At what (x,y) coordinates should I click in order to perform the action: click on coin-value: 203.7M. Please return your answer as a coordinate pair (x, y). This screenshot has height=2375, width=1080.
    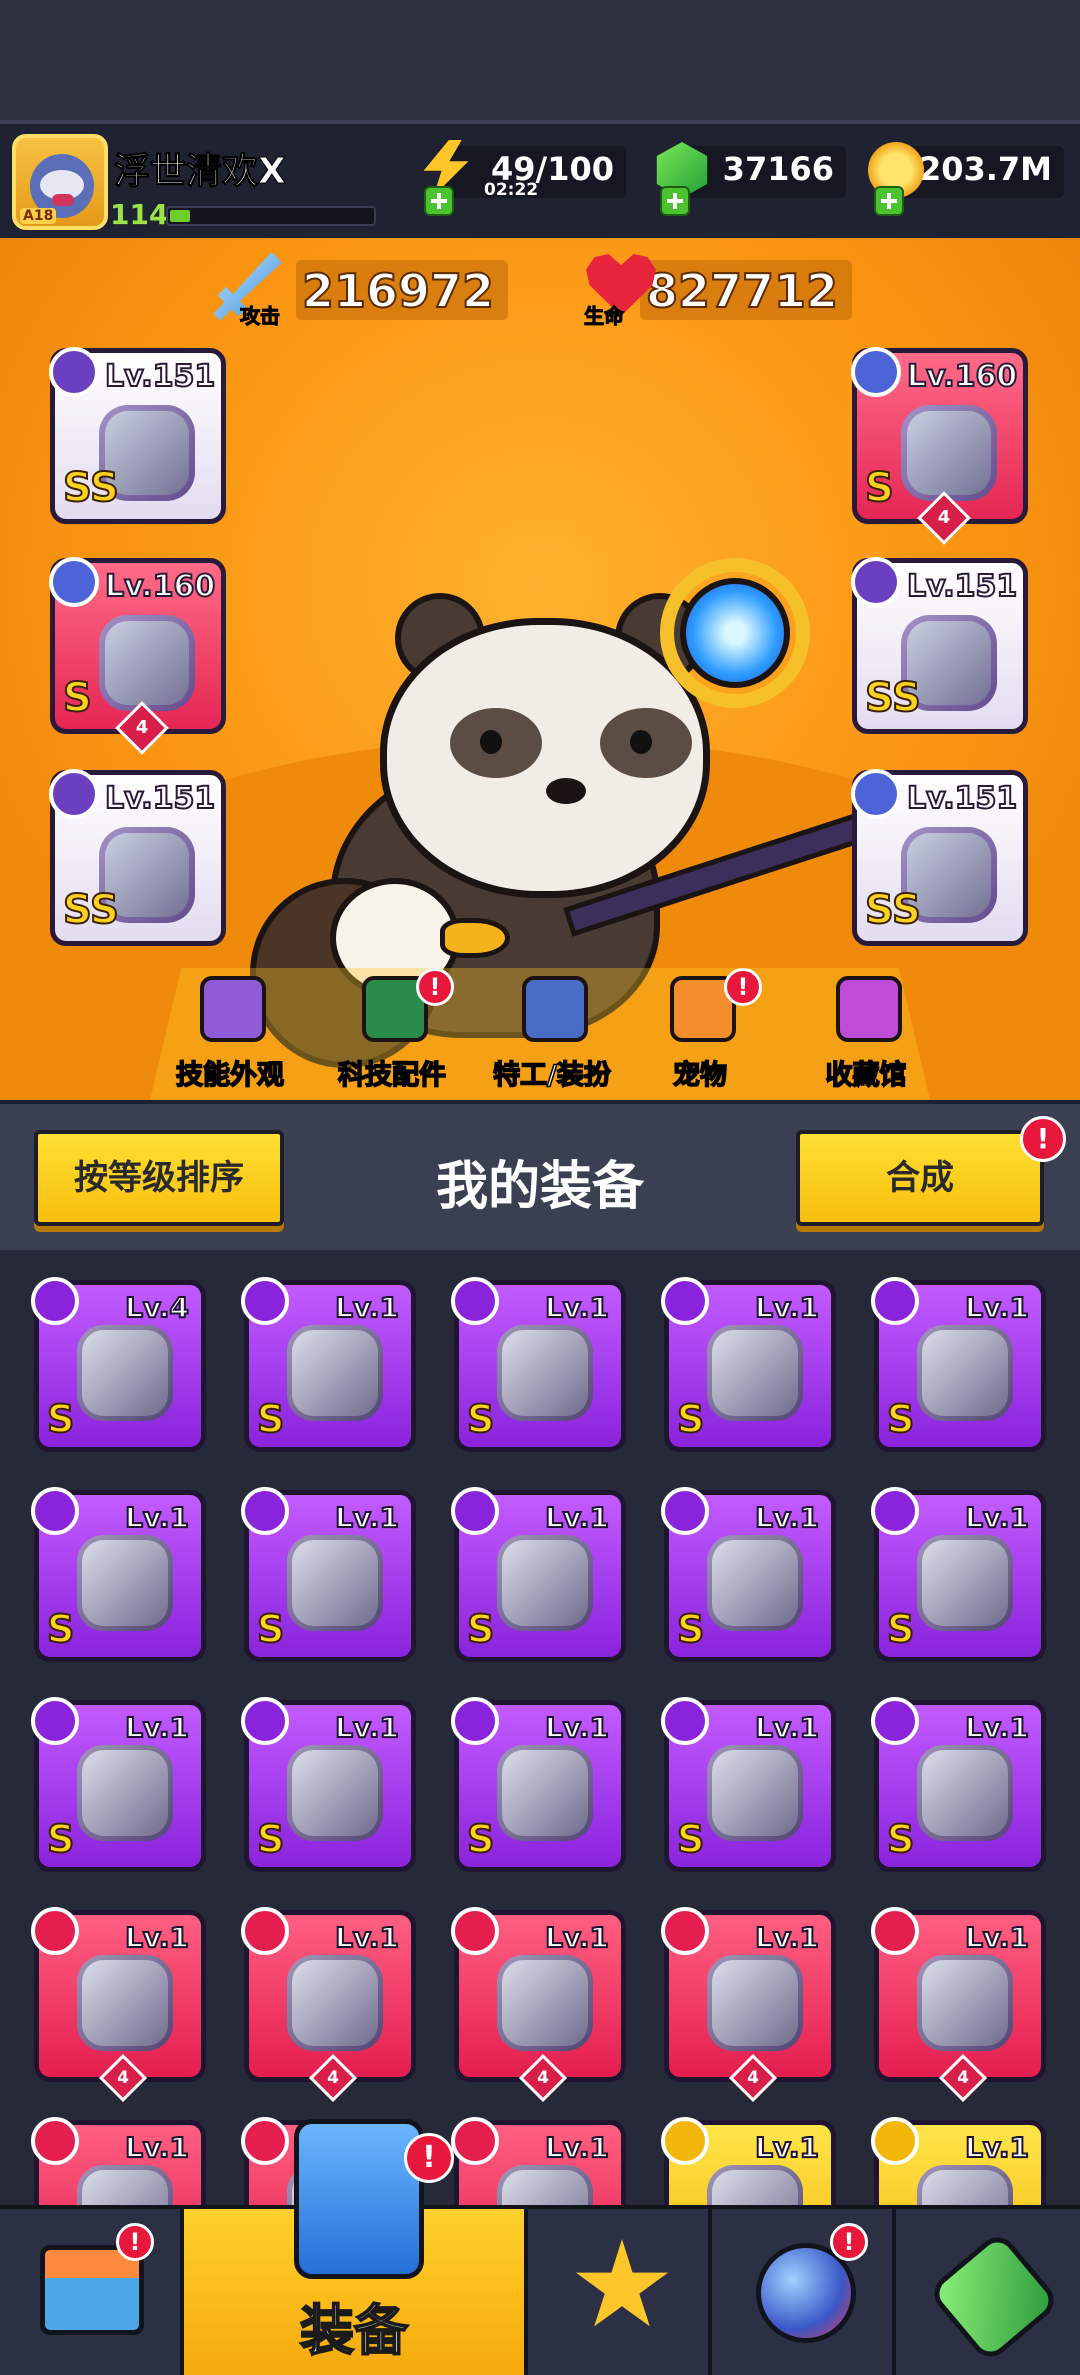
    Looking at the image, I should click on (985, 169).